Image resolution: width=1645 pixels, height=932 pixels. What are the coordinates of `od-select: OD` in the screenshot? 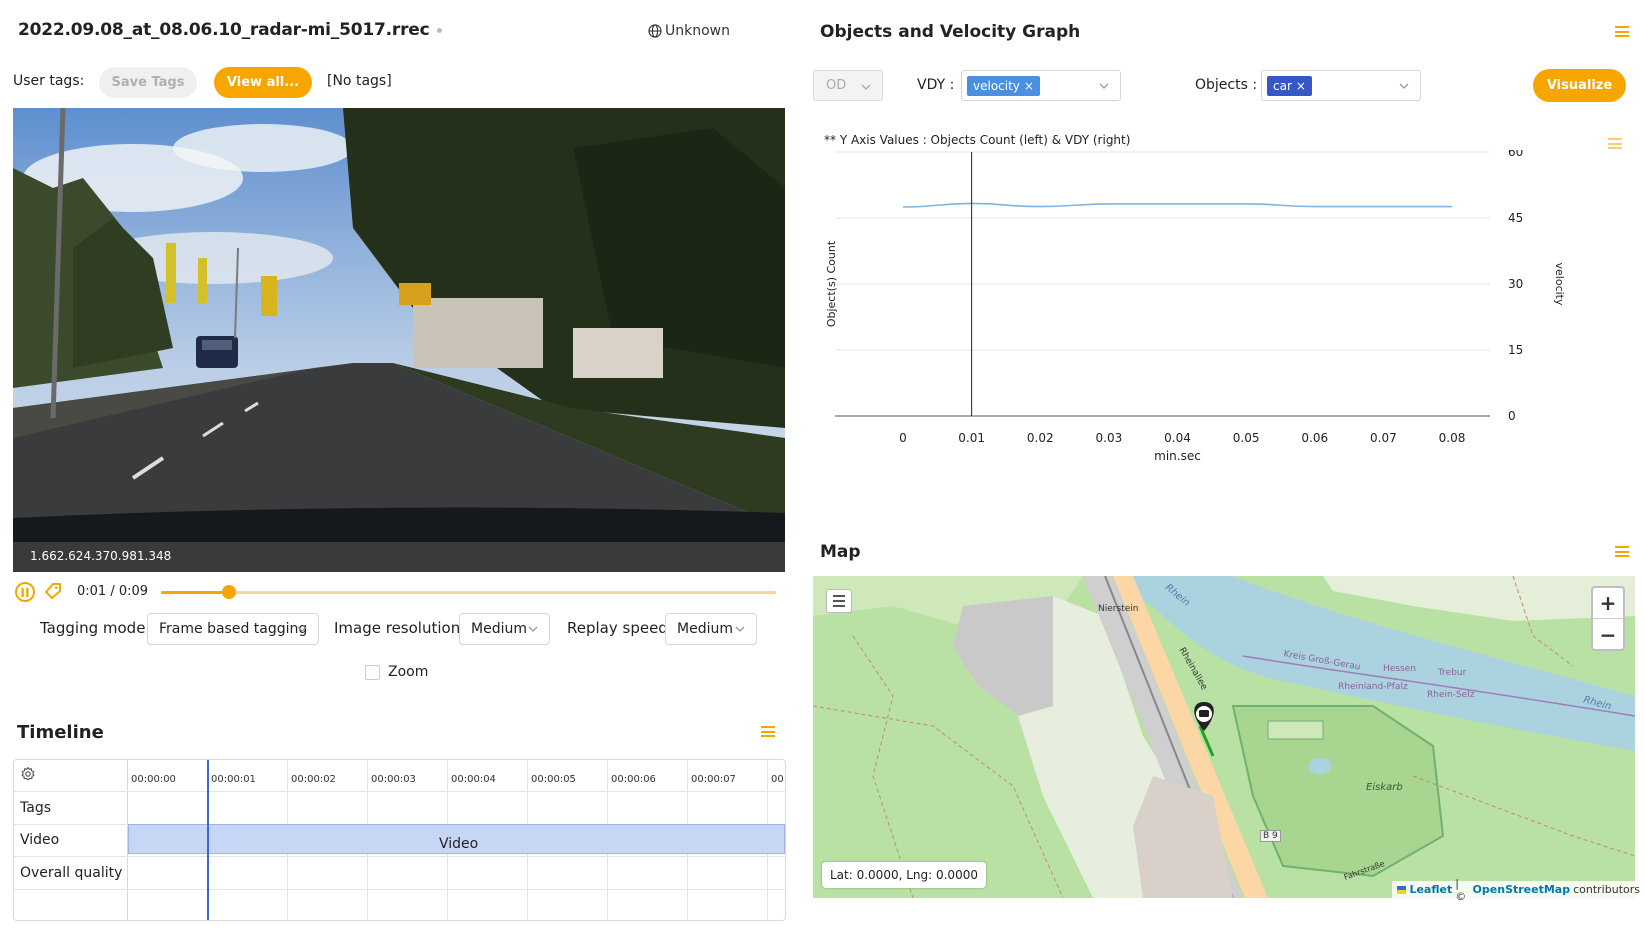 It's located at (848, 85).